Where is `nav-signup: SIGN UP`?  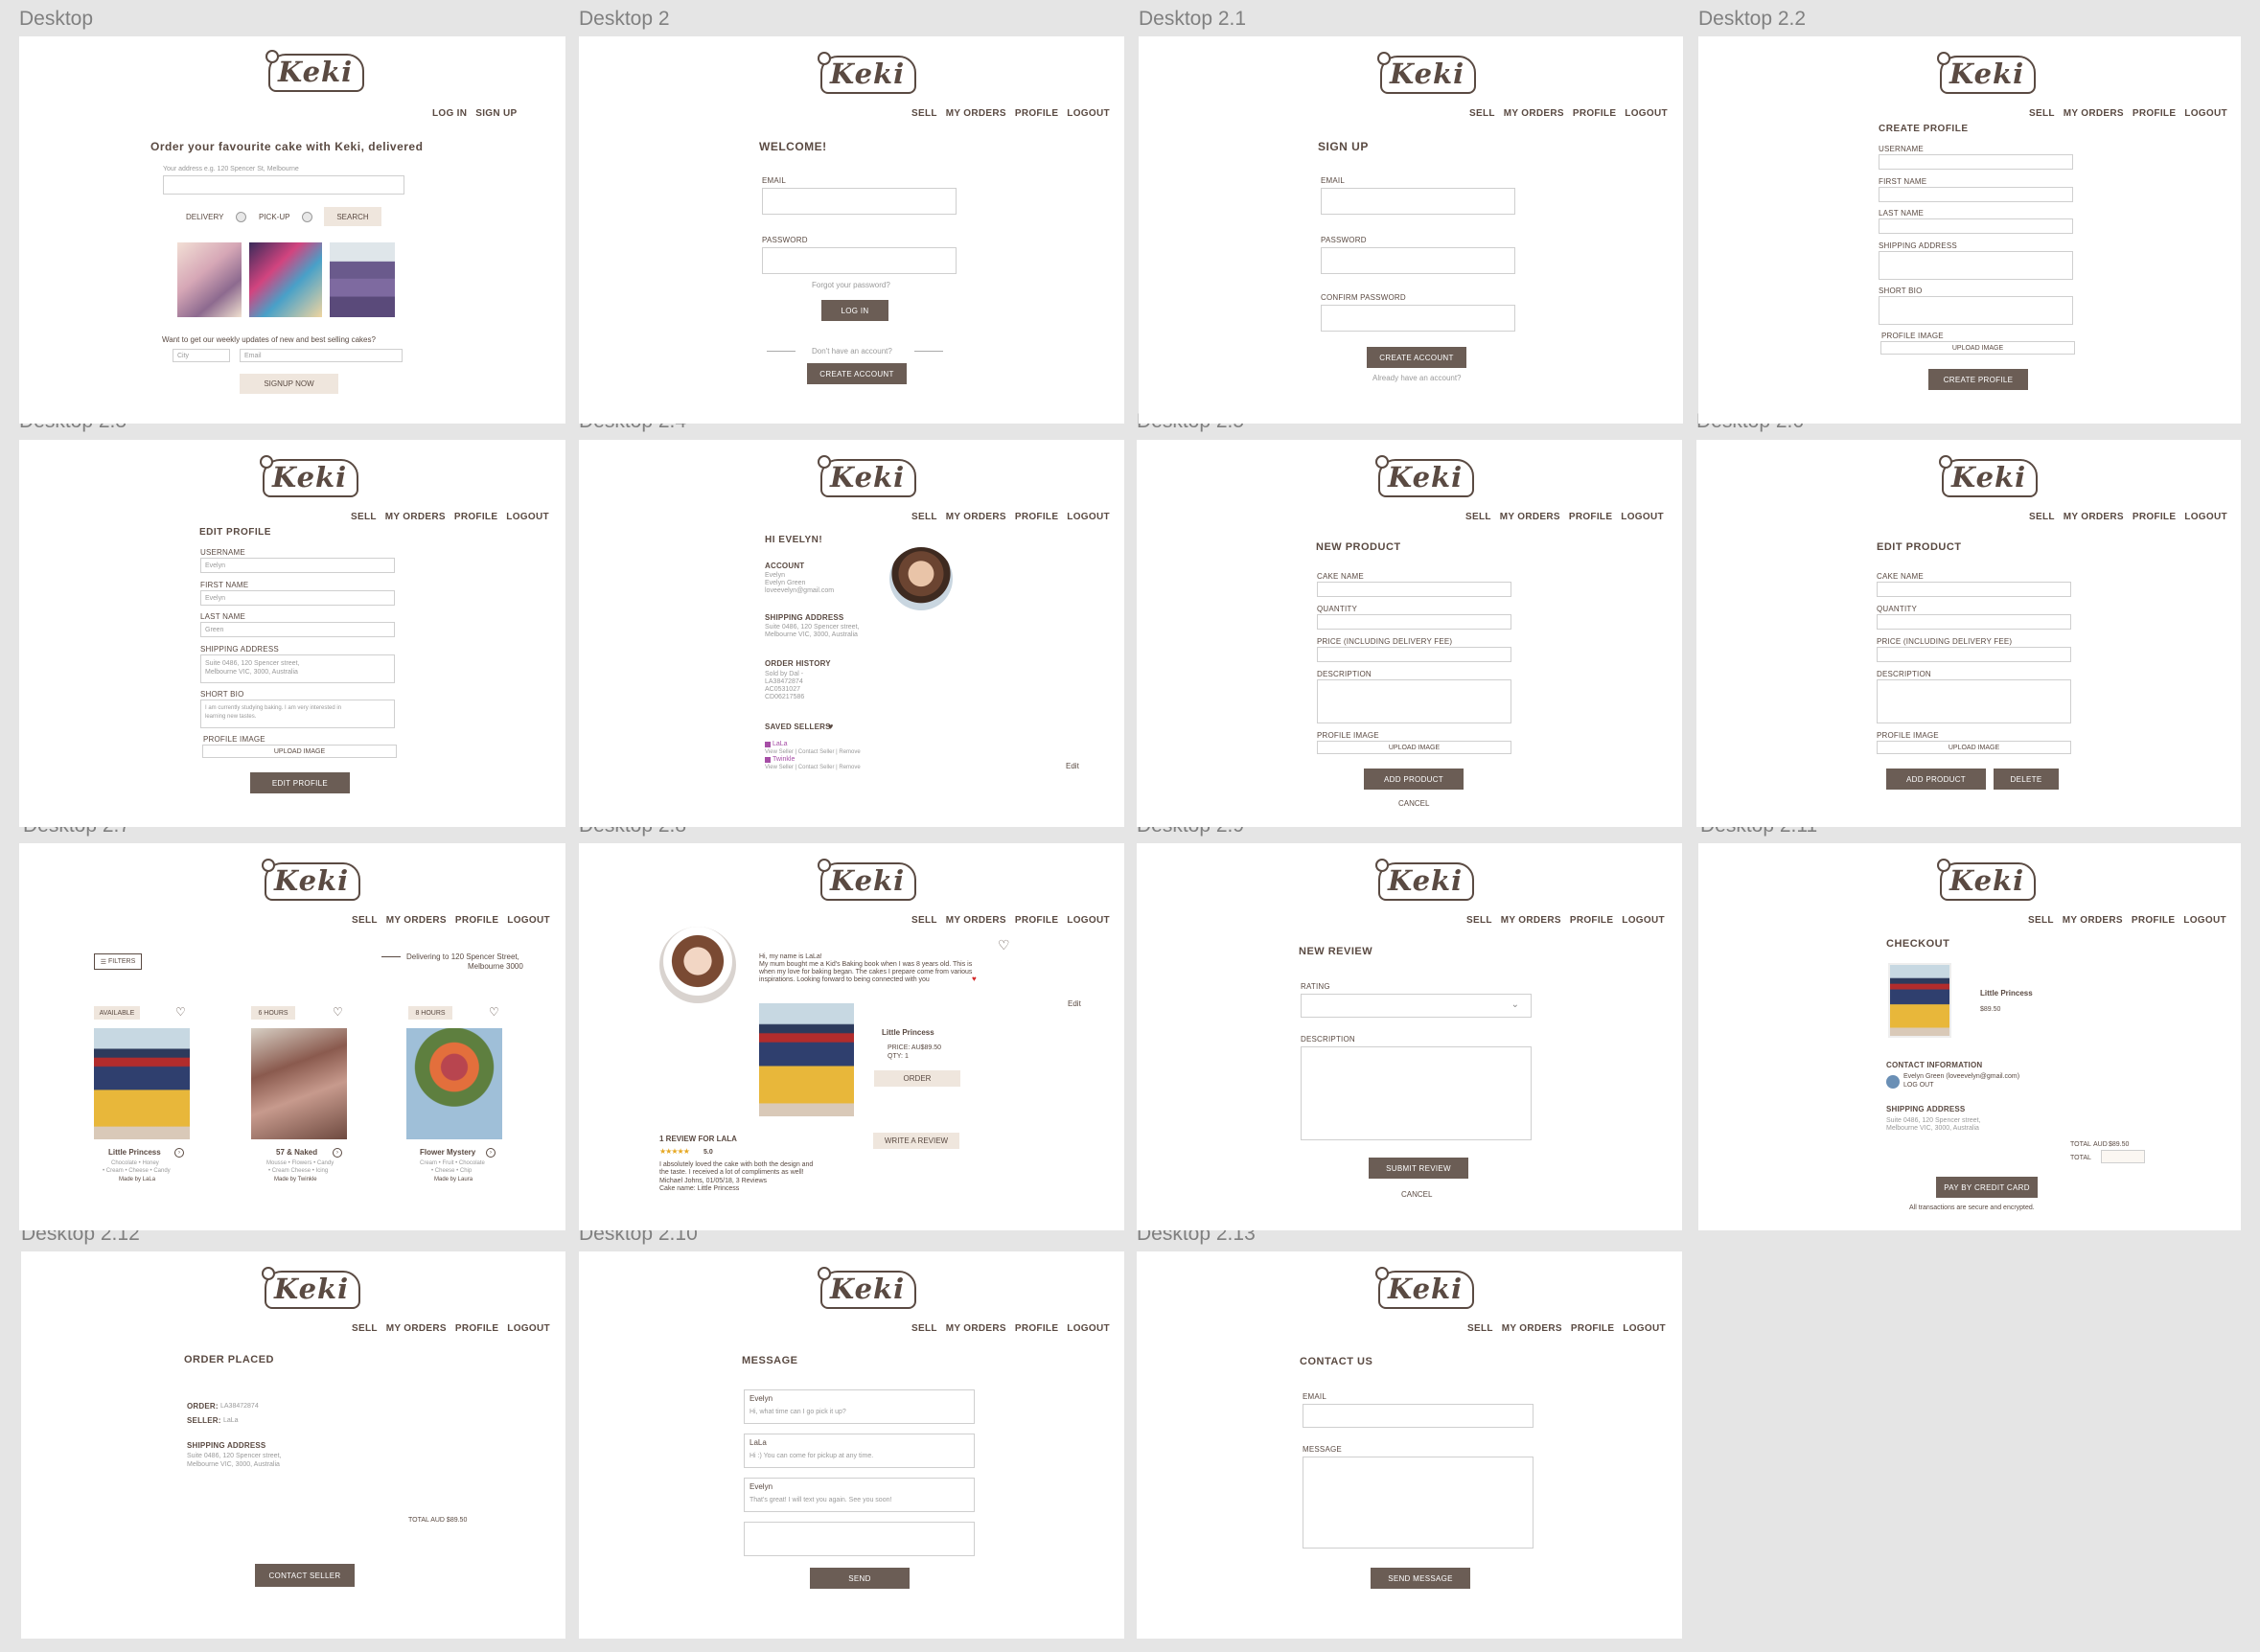 nav-signup: SIGN UP is located at coordinates (496, 113).